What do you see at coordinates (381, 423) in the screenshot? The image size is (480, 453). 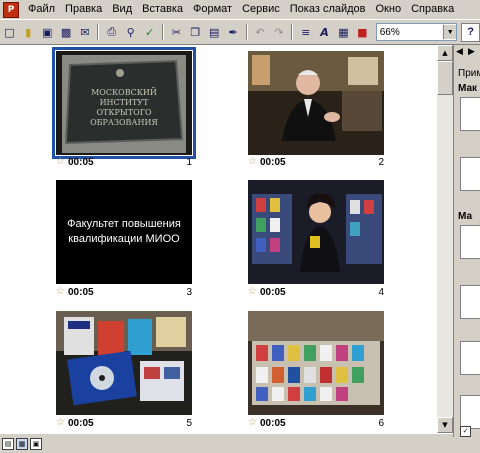 I see `slide-number: 6` at bounding box center [381, 423].